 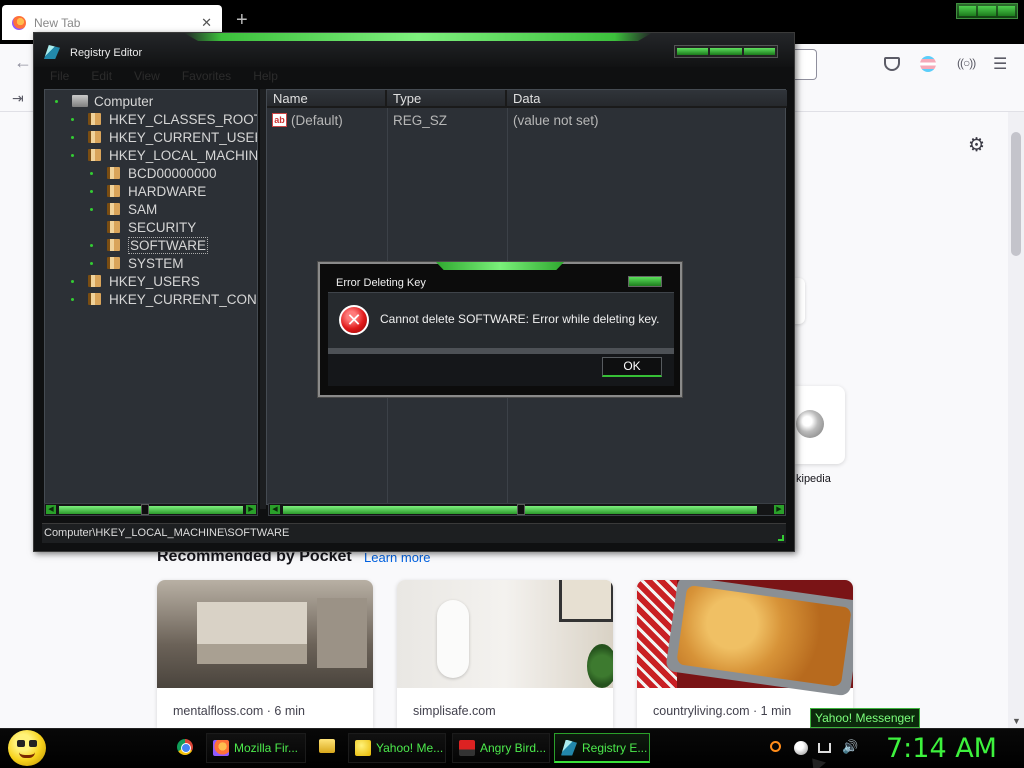 What do you see at coordinates (414, 533) in the screenshot?
I see `status-bar: Computer\HKEY_LOCAL_MACHINE\SOFTWARE` at bounding box center [414, 533].